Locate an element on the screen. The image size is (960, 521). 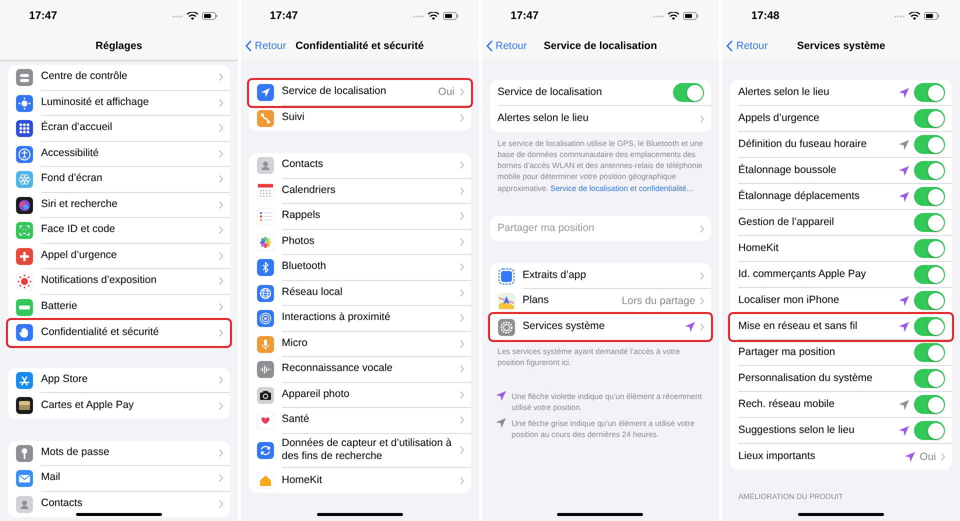
settings-row: Appel d’urgence is located at coordinates (119, 256).